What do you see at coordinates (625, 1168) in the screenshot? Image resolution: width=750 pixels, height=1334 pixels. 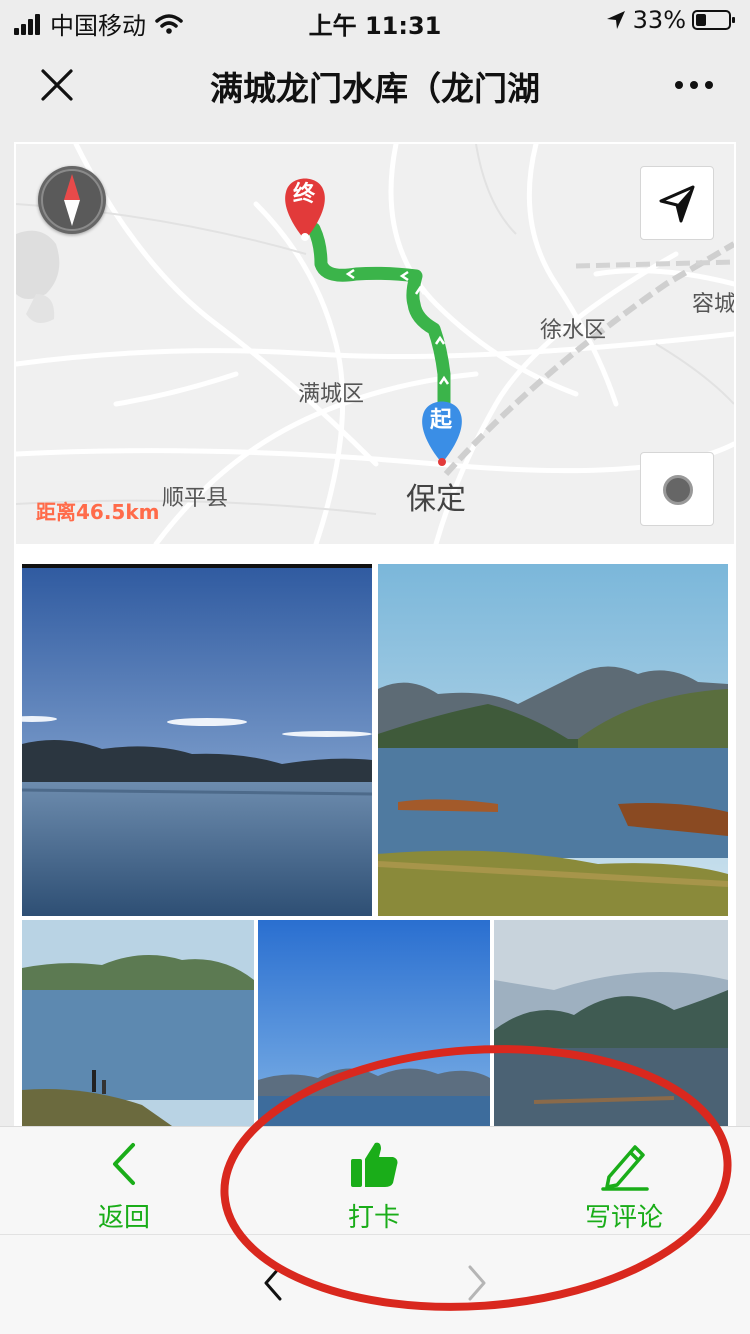 I see `pencil-icon` at bounding box center [625, 1168].